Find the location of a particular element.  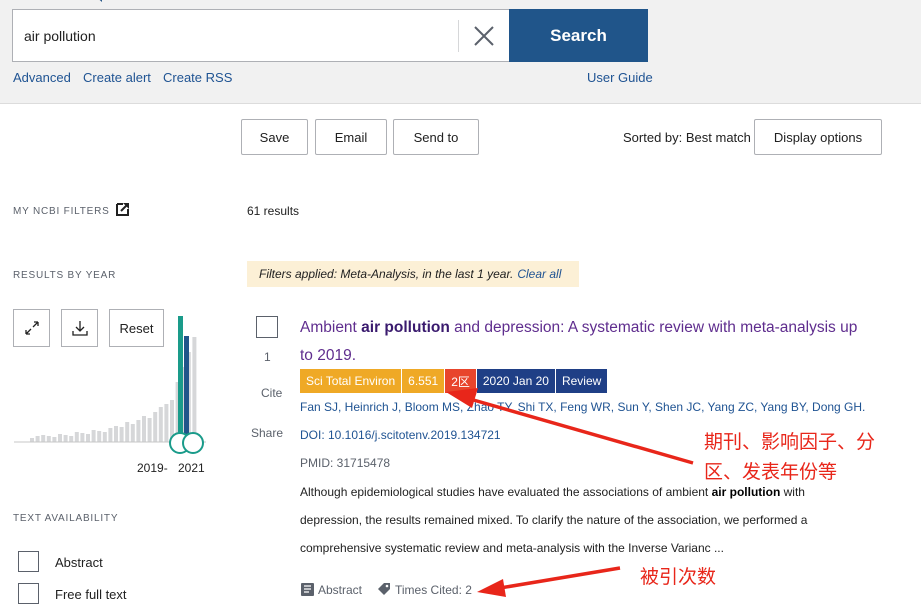

results-by-year-label: RESULTS BY YEAR is located at coordinates (65, 275).